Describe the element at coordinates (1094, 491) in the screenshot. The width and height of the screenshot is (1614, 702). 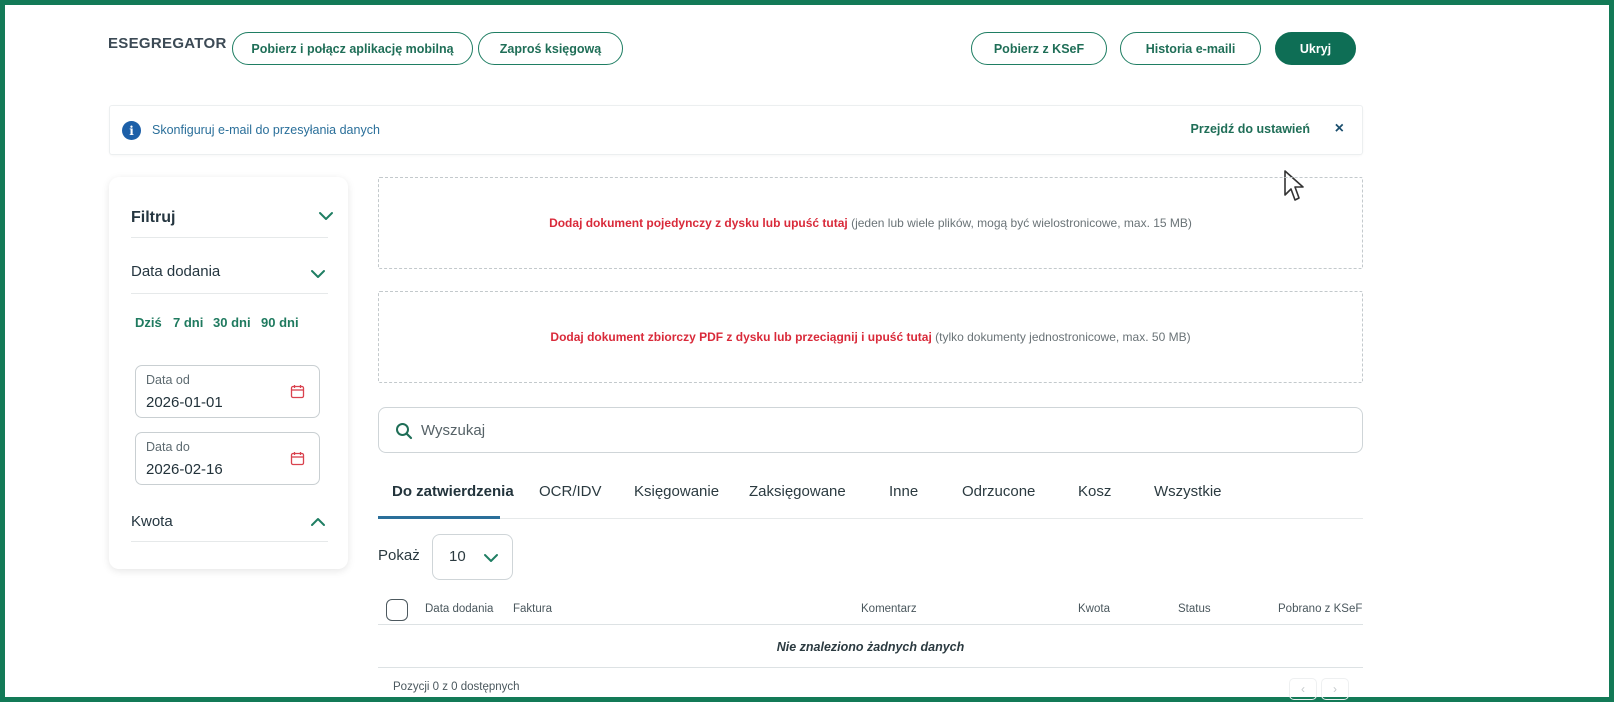
I see `tab-kosz: Kosz` at that location.